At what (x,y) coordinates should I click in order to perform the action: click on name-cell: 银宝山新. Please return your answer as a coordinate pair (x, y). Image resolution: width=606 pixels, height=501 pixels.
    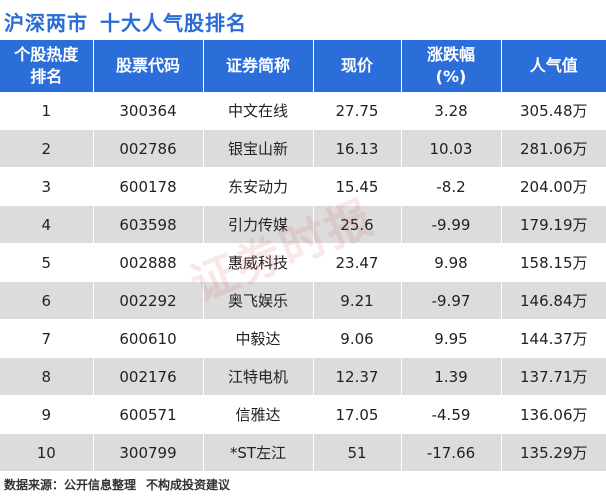
    Looking at the image, I should click on (258, 148).